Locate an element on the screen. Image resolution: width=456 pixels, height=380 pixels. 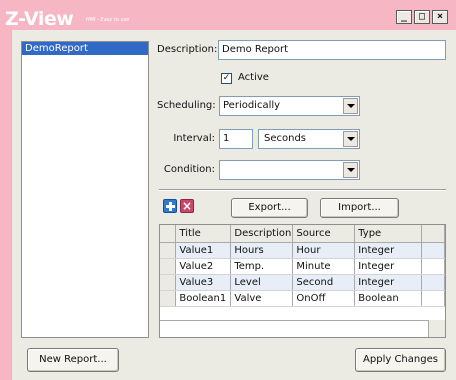
table-cell: Hour is located at coordinates (324, 250).